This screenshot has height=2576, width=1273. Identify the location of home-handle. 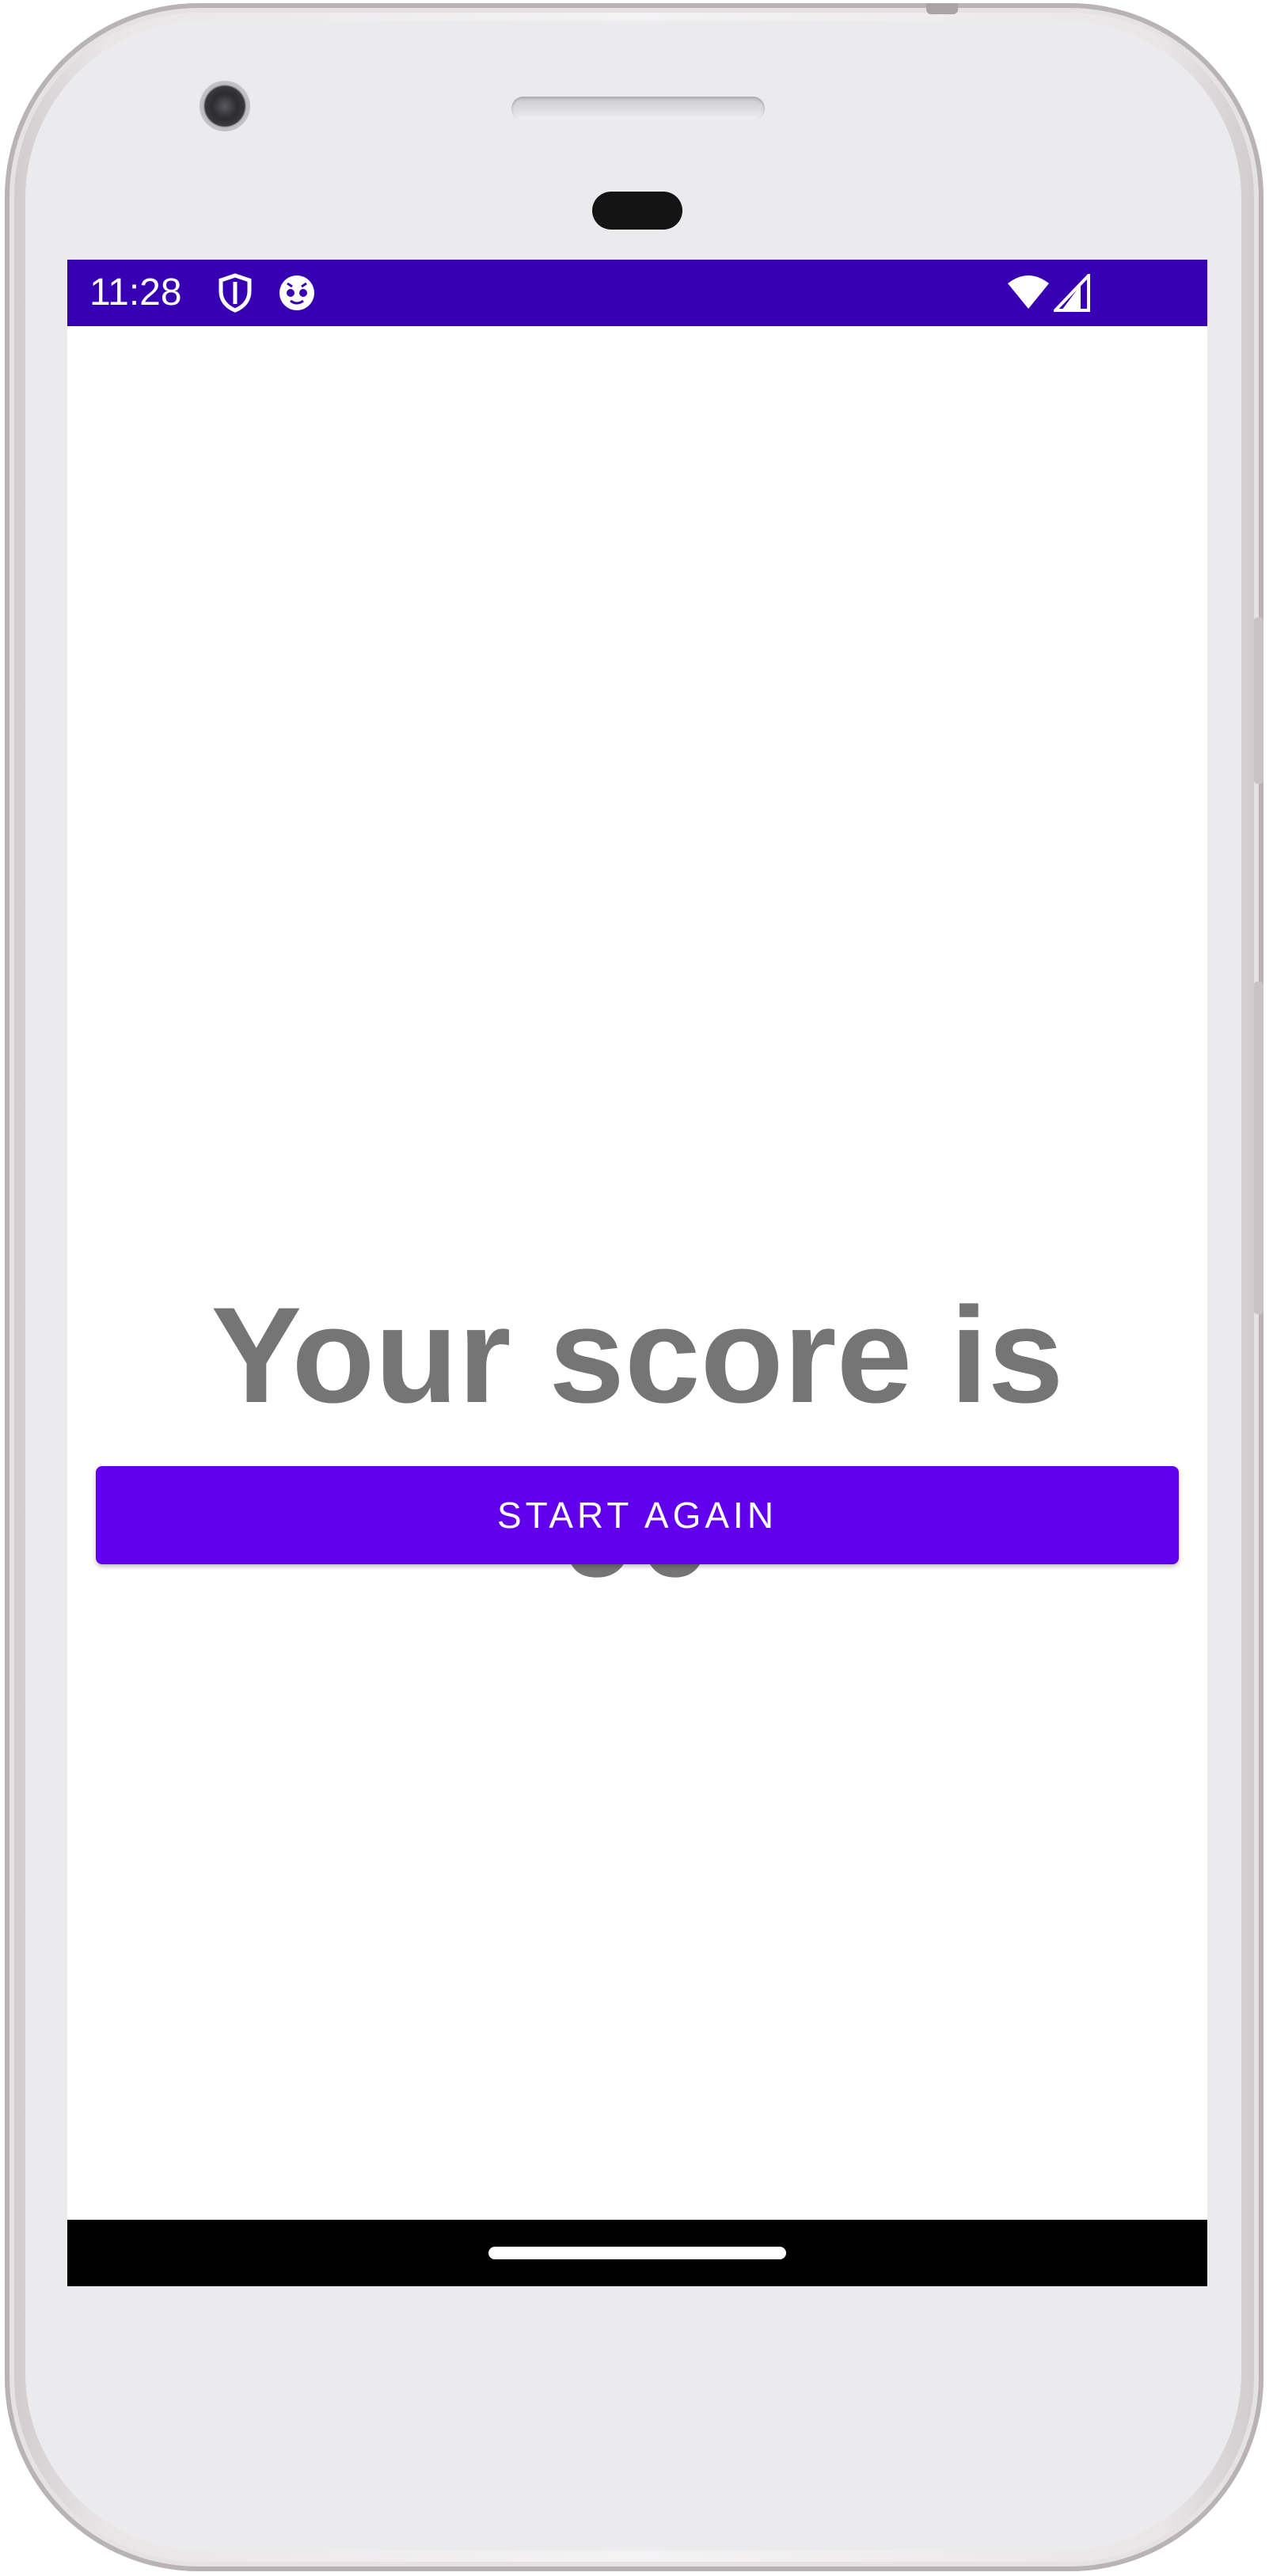
(637, 2253).